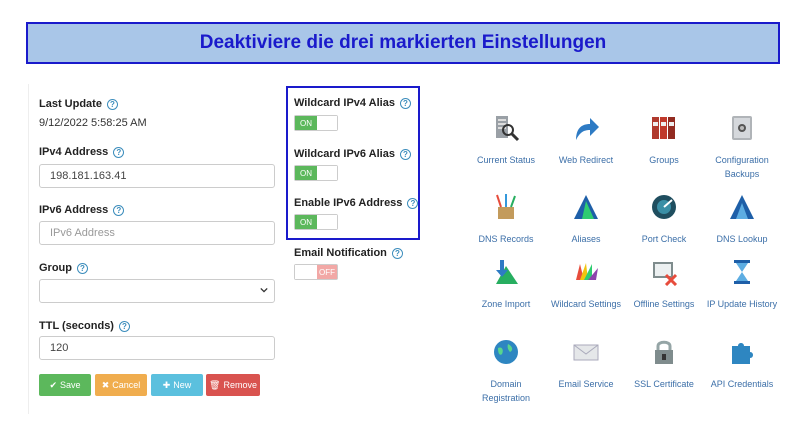 The height and width of the screenshot is (440, 806). What do you see at coordinates (264, 290) in the screenshot?
I see `chevron-down-icon` at bounding box center [264, 290].